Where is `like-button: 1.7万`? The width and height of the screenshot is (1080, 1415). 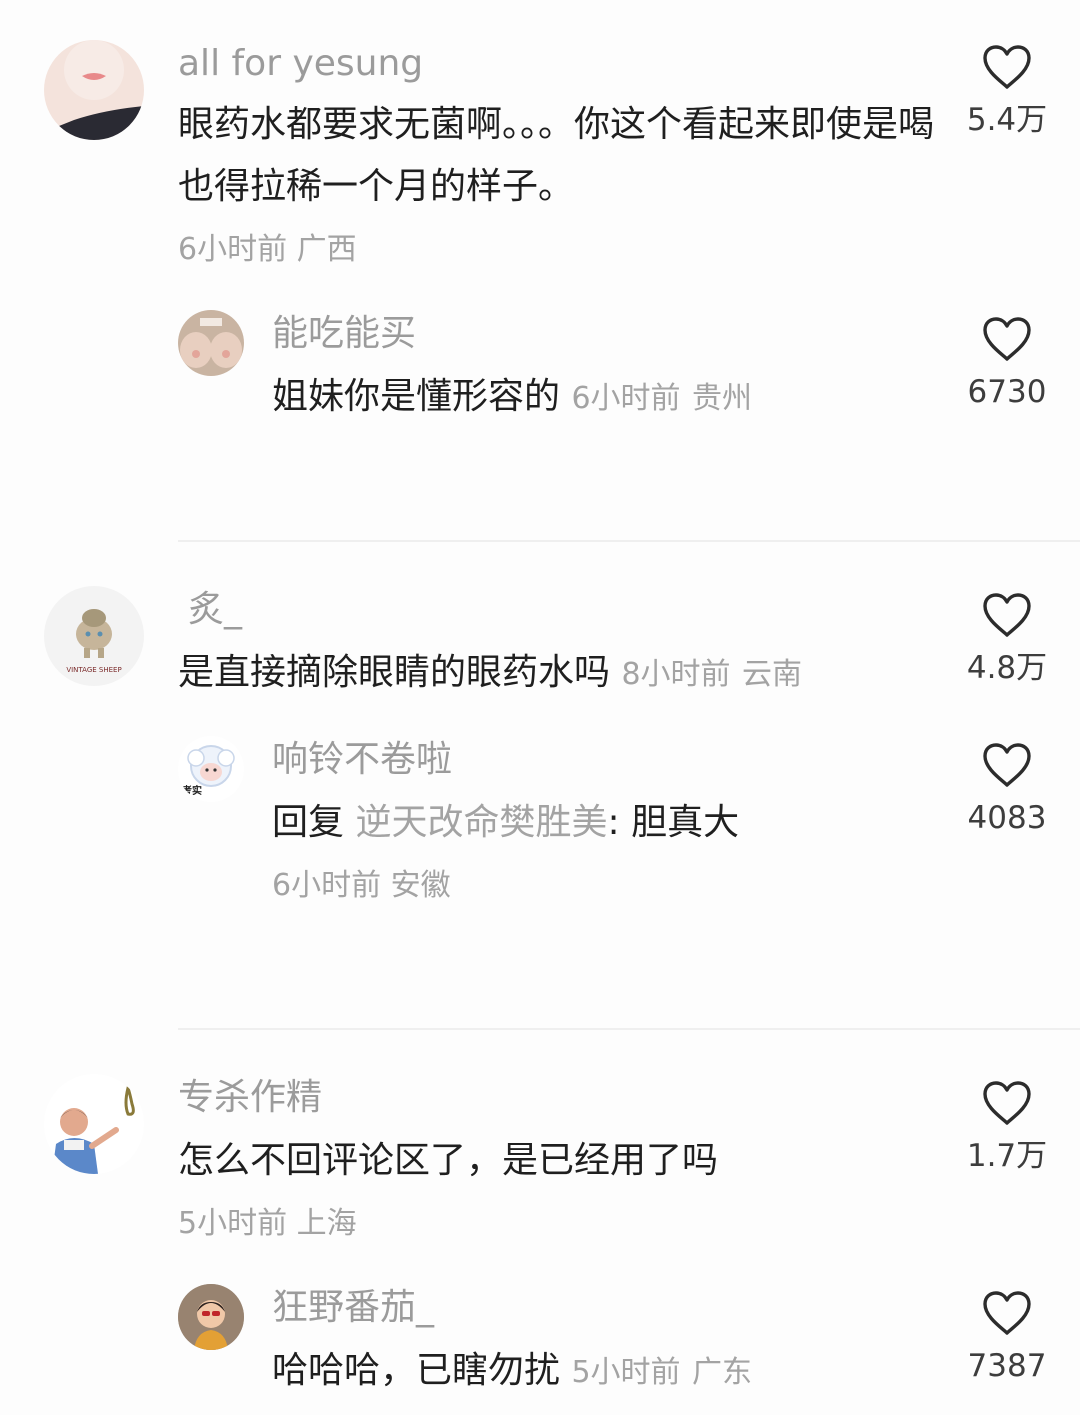 like-button: 1.7万 is located at coordinates (1007, 1128).